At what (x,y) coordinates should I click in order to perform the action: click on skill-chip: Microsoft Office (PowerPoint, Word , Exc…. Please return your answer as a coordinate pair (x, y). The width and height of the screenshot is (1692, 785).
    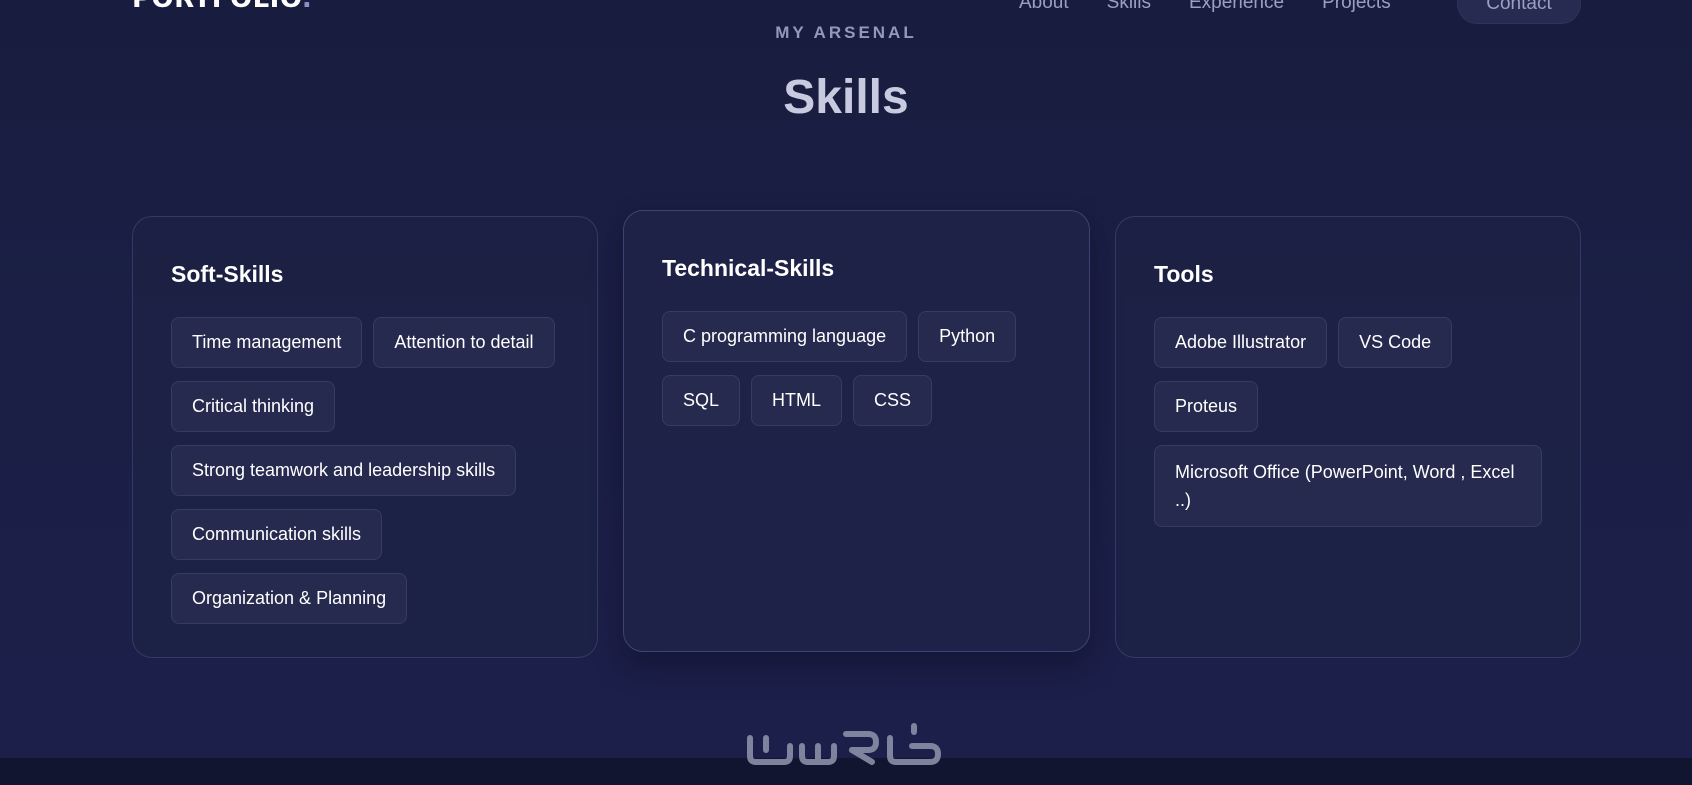
    Looking at the image, I should click on (1348, 486).